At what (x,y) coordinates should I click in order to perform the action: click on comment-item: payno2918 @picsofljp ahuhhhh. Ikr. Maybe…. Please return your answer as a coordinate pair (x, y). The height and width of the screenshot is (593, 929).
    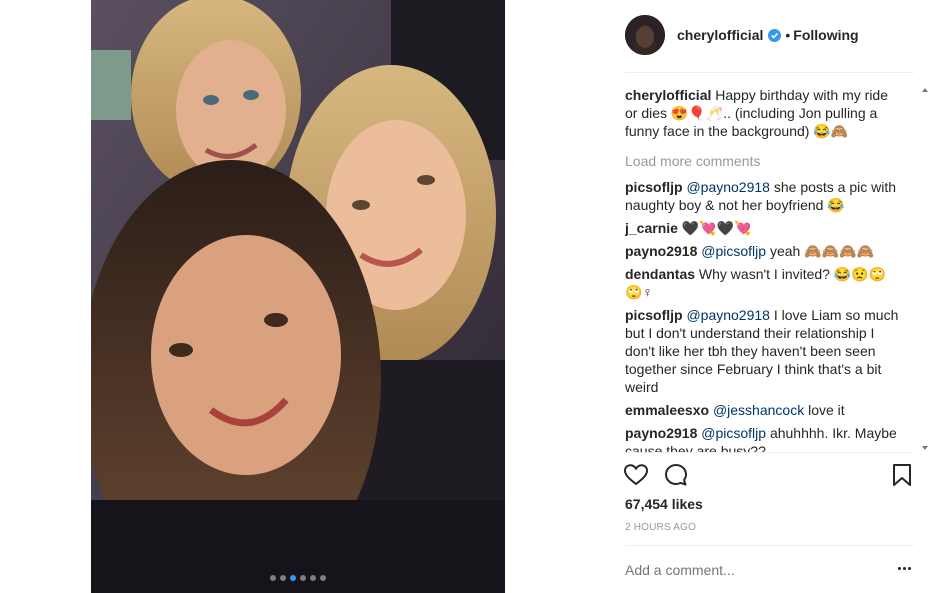
    Looking at the image, I should click on (762, 438).